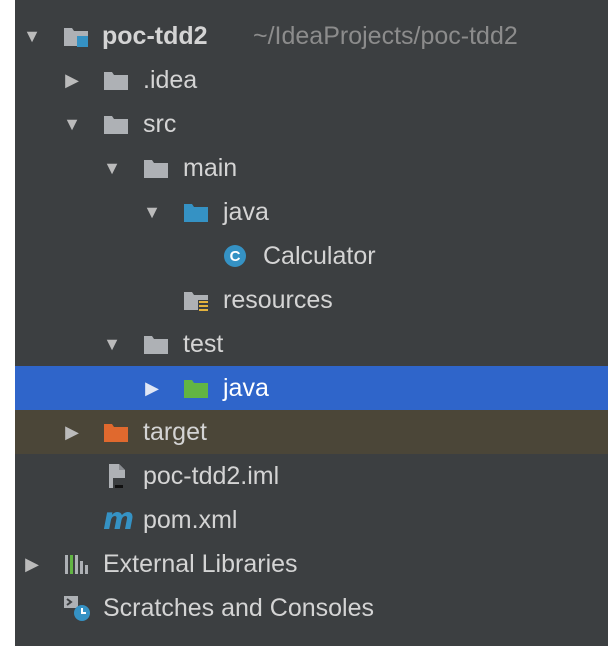 The width and height of the screenshot is (608, 646). I want to click on module-folder-icon, so click(76, 37).